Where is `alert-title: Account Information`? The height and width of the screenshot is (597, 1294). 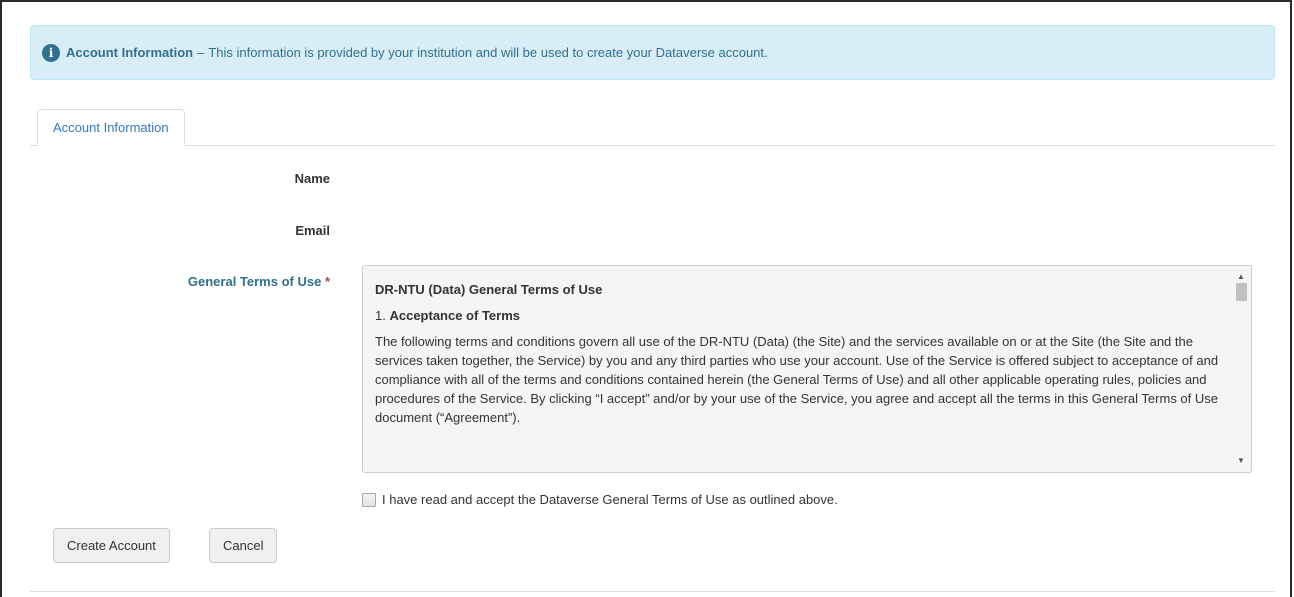 alert-title: Account Information is located at coordinates (130, 52).